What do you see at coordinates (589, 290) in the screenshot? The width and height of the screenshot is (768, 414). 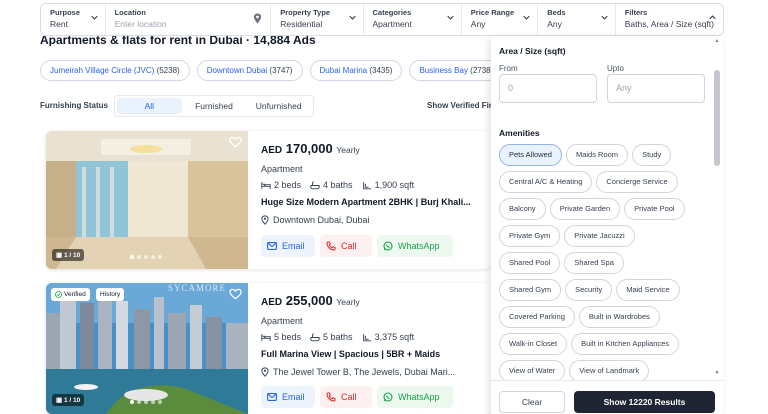 I see `amenity-chip: Security` at bounding box center [589, 290].